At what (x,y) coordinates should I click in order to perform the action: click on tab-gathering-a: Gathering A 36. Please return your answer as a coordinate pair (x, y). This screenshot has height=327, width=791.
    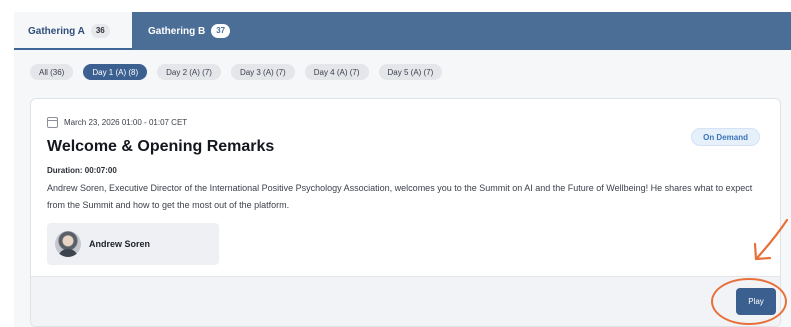
    Looking at the image, I should click on (73, 31).